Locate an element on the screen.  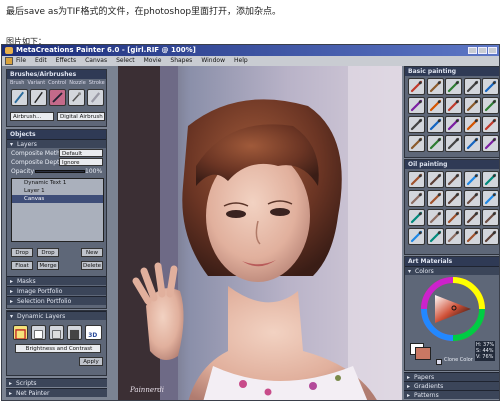
layer-item: Layer 1 is located at coordinates (57, 191).